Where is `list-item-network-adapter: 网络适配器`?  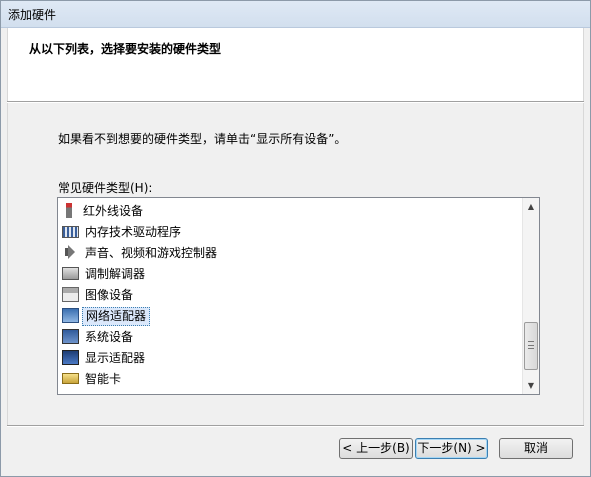 list-item-network-adapter: 网络适配器 is located at coordinates (290, 317).